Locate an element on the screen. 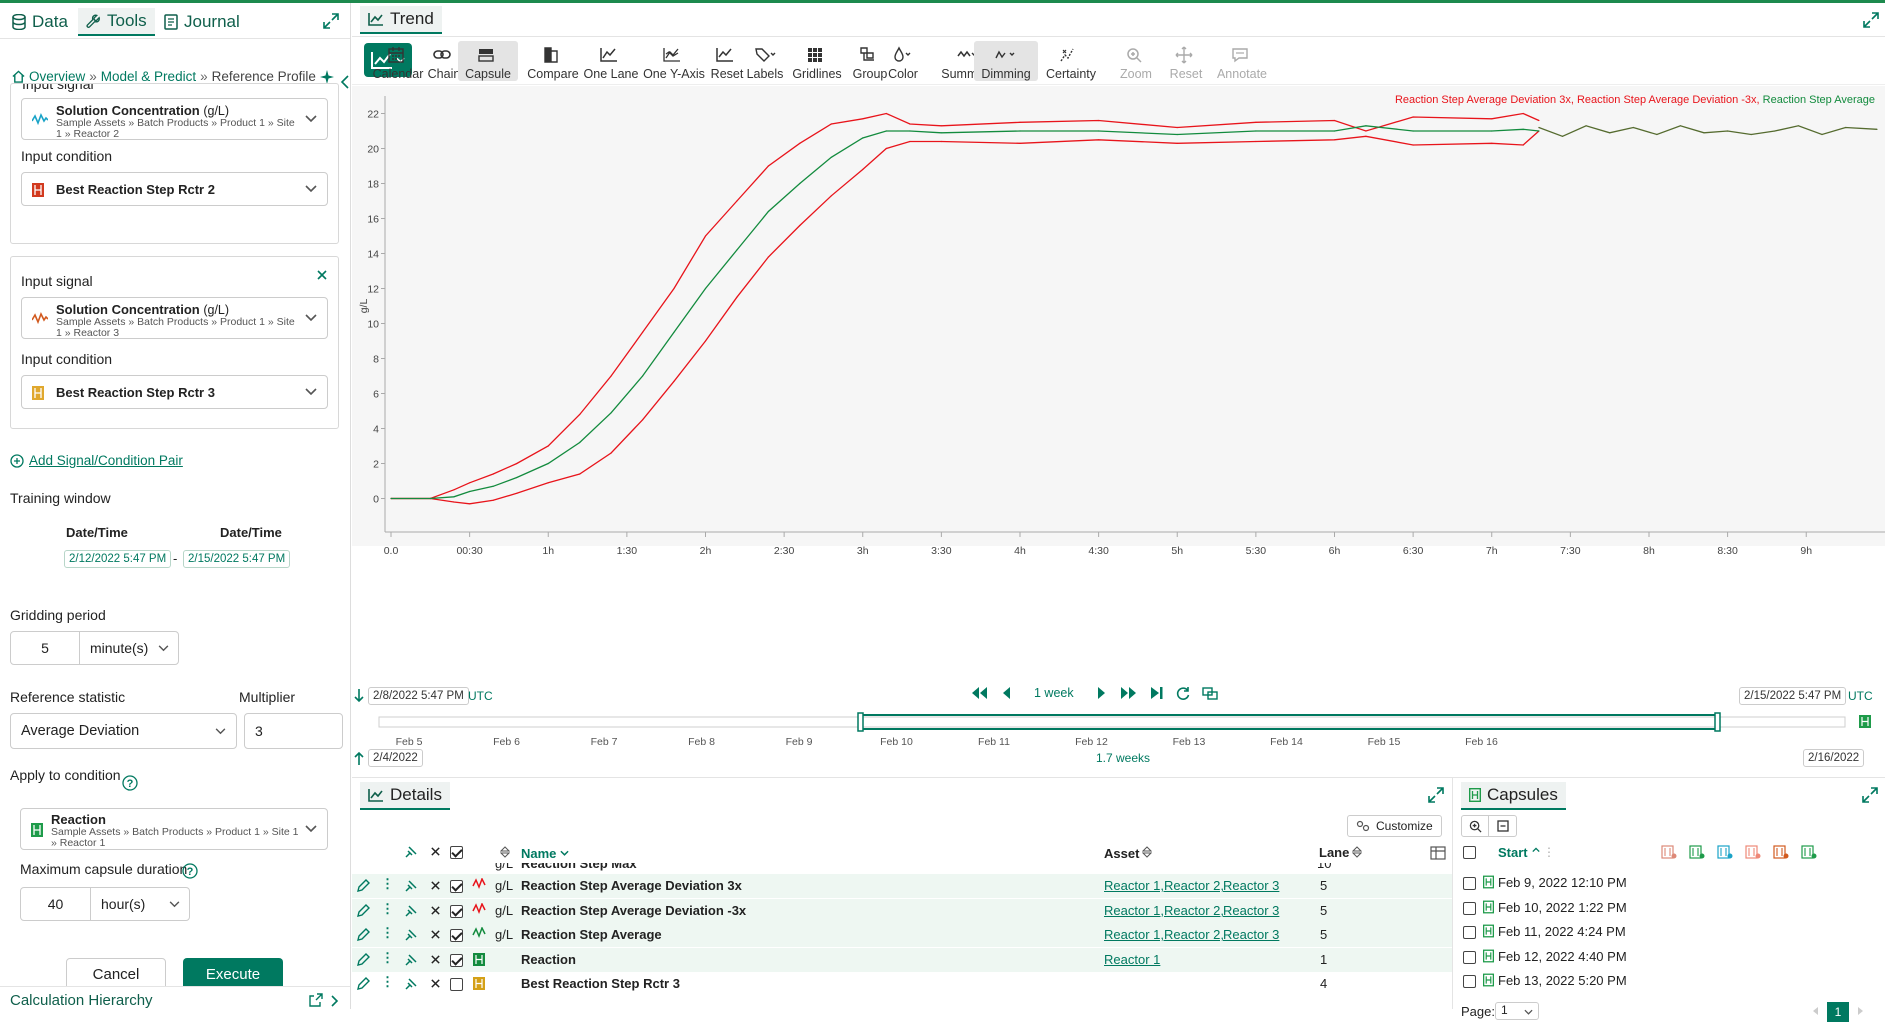  navigator-right-handle is located at coordinates (1717, 722).